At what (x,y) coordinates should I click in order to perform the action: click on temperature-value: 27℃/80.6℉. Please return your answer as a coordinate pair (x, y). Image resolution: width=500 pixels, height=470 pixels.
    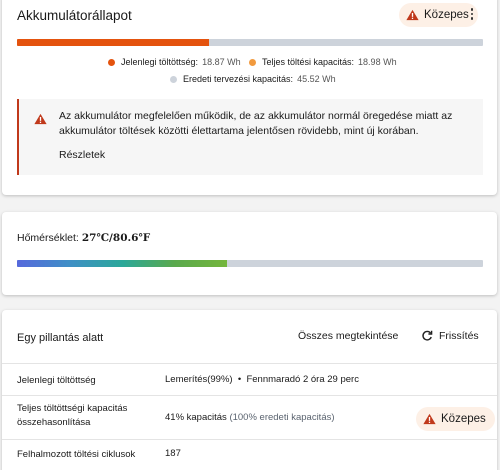
    Looking at the image, I should click on (116, 238).